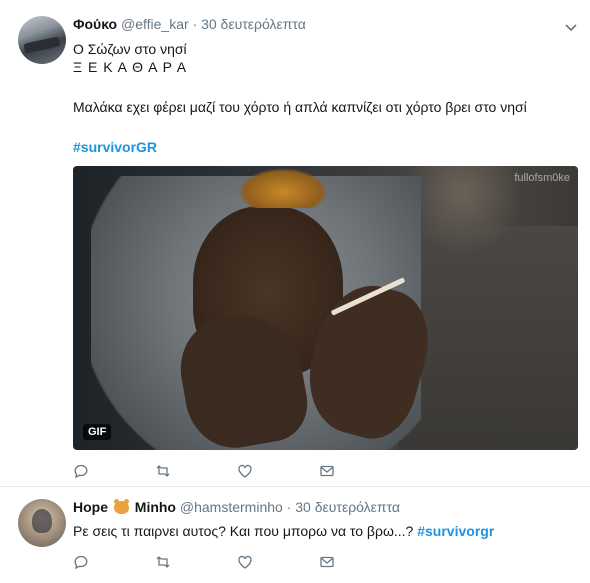 The height and width of the screenshot is (583, 590). I want to click on user-handle: @hamsterminho, so click(231, 507).